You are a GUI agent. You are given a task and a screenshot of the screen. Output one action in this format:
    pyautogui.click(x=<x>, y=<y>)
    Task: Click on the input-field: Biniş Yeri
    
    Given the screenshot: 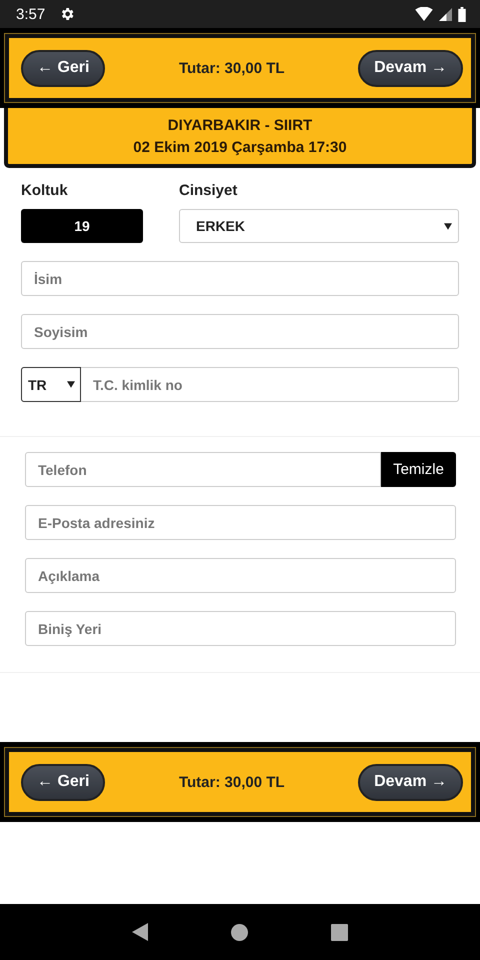 What is the action you would take?
    pyautogui.click(x=240, y=628)
    